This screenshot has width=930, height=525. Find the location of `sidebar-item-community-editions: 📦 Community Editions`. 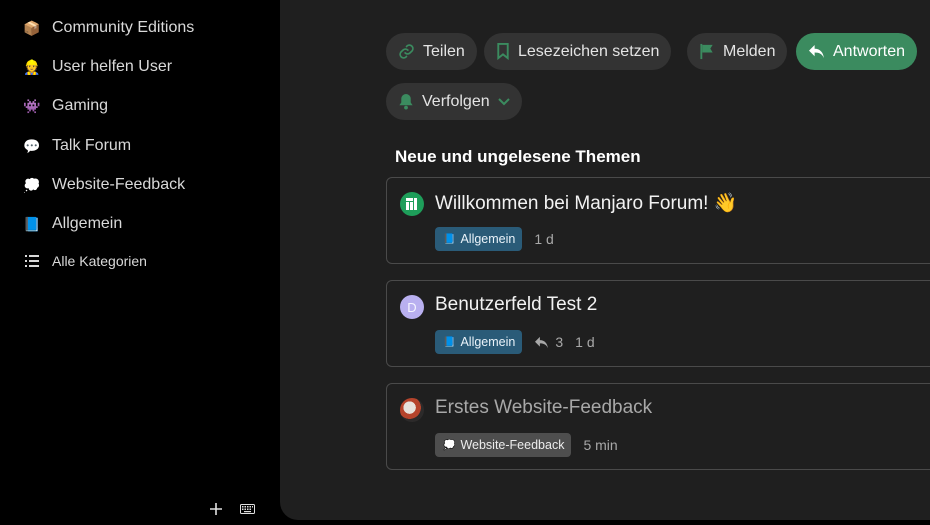

sidebar-item-community-editions: 📦 Community Editions is located at coordinates (108, 28).